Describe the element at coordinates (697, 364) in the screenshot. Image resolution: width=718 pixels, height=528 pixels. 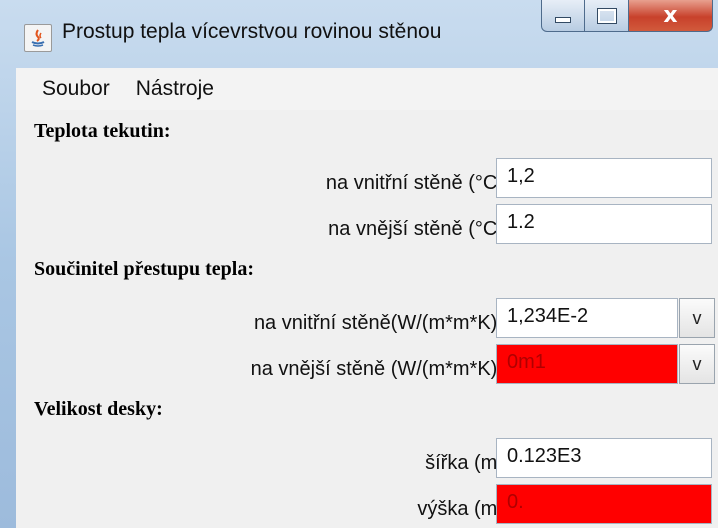
I see `outer-htc-unit-button: v` at that location.